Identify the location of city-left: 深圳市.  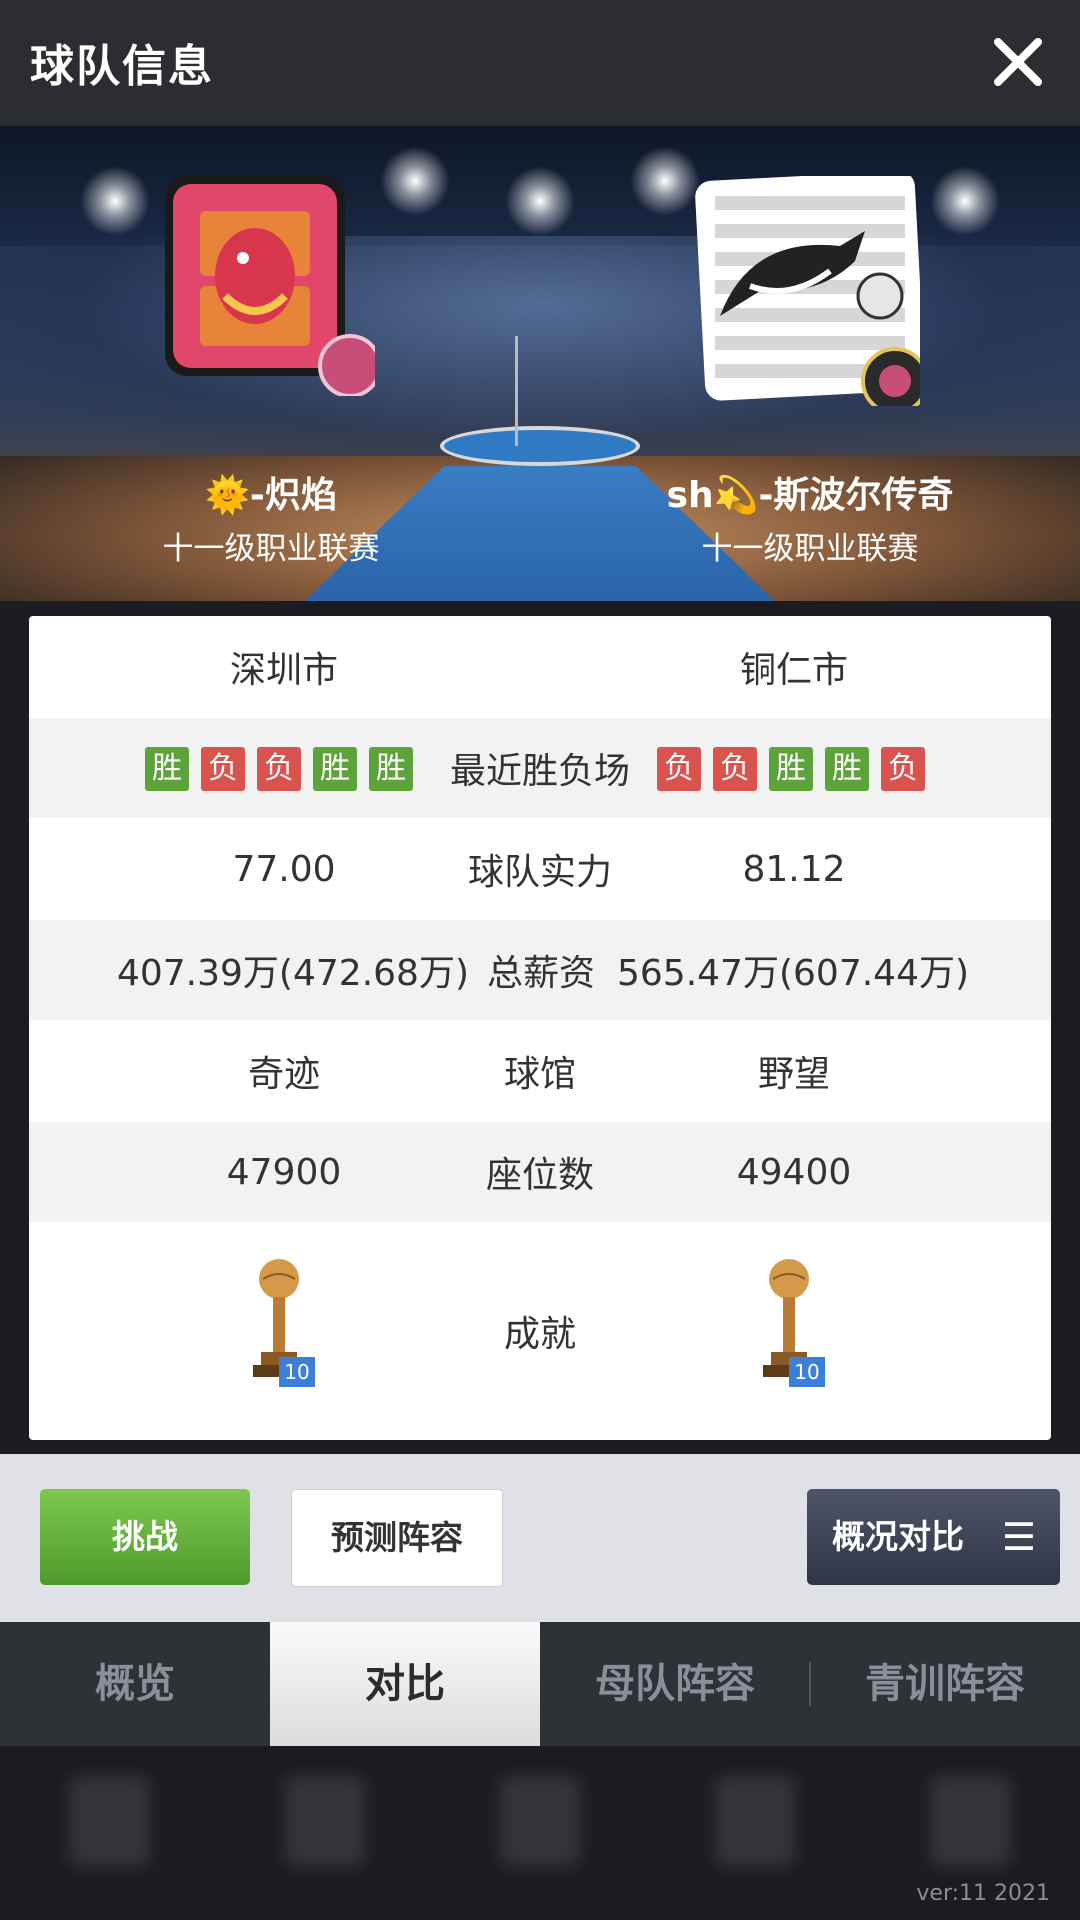
(283, 670).